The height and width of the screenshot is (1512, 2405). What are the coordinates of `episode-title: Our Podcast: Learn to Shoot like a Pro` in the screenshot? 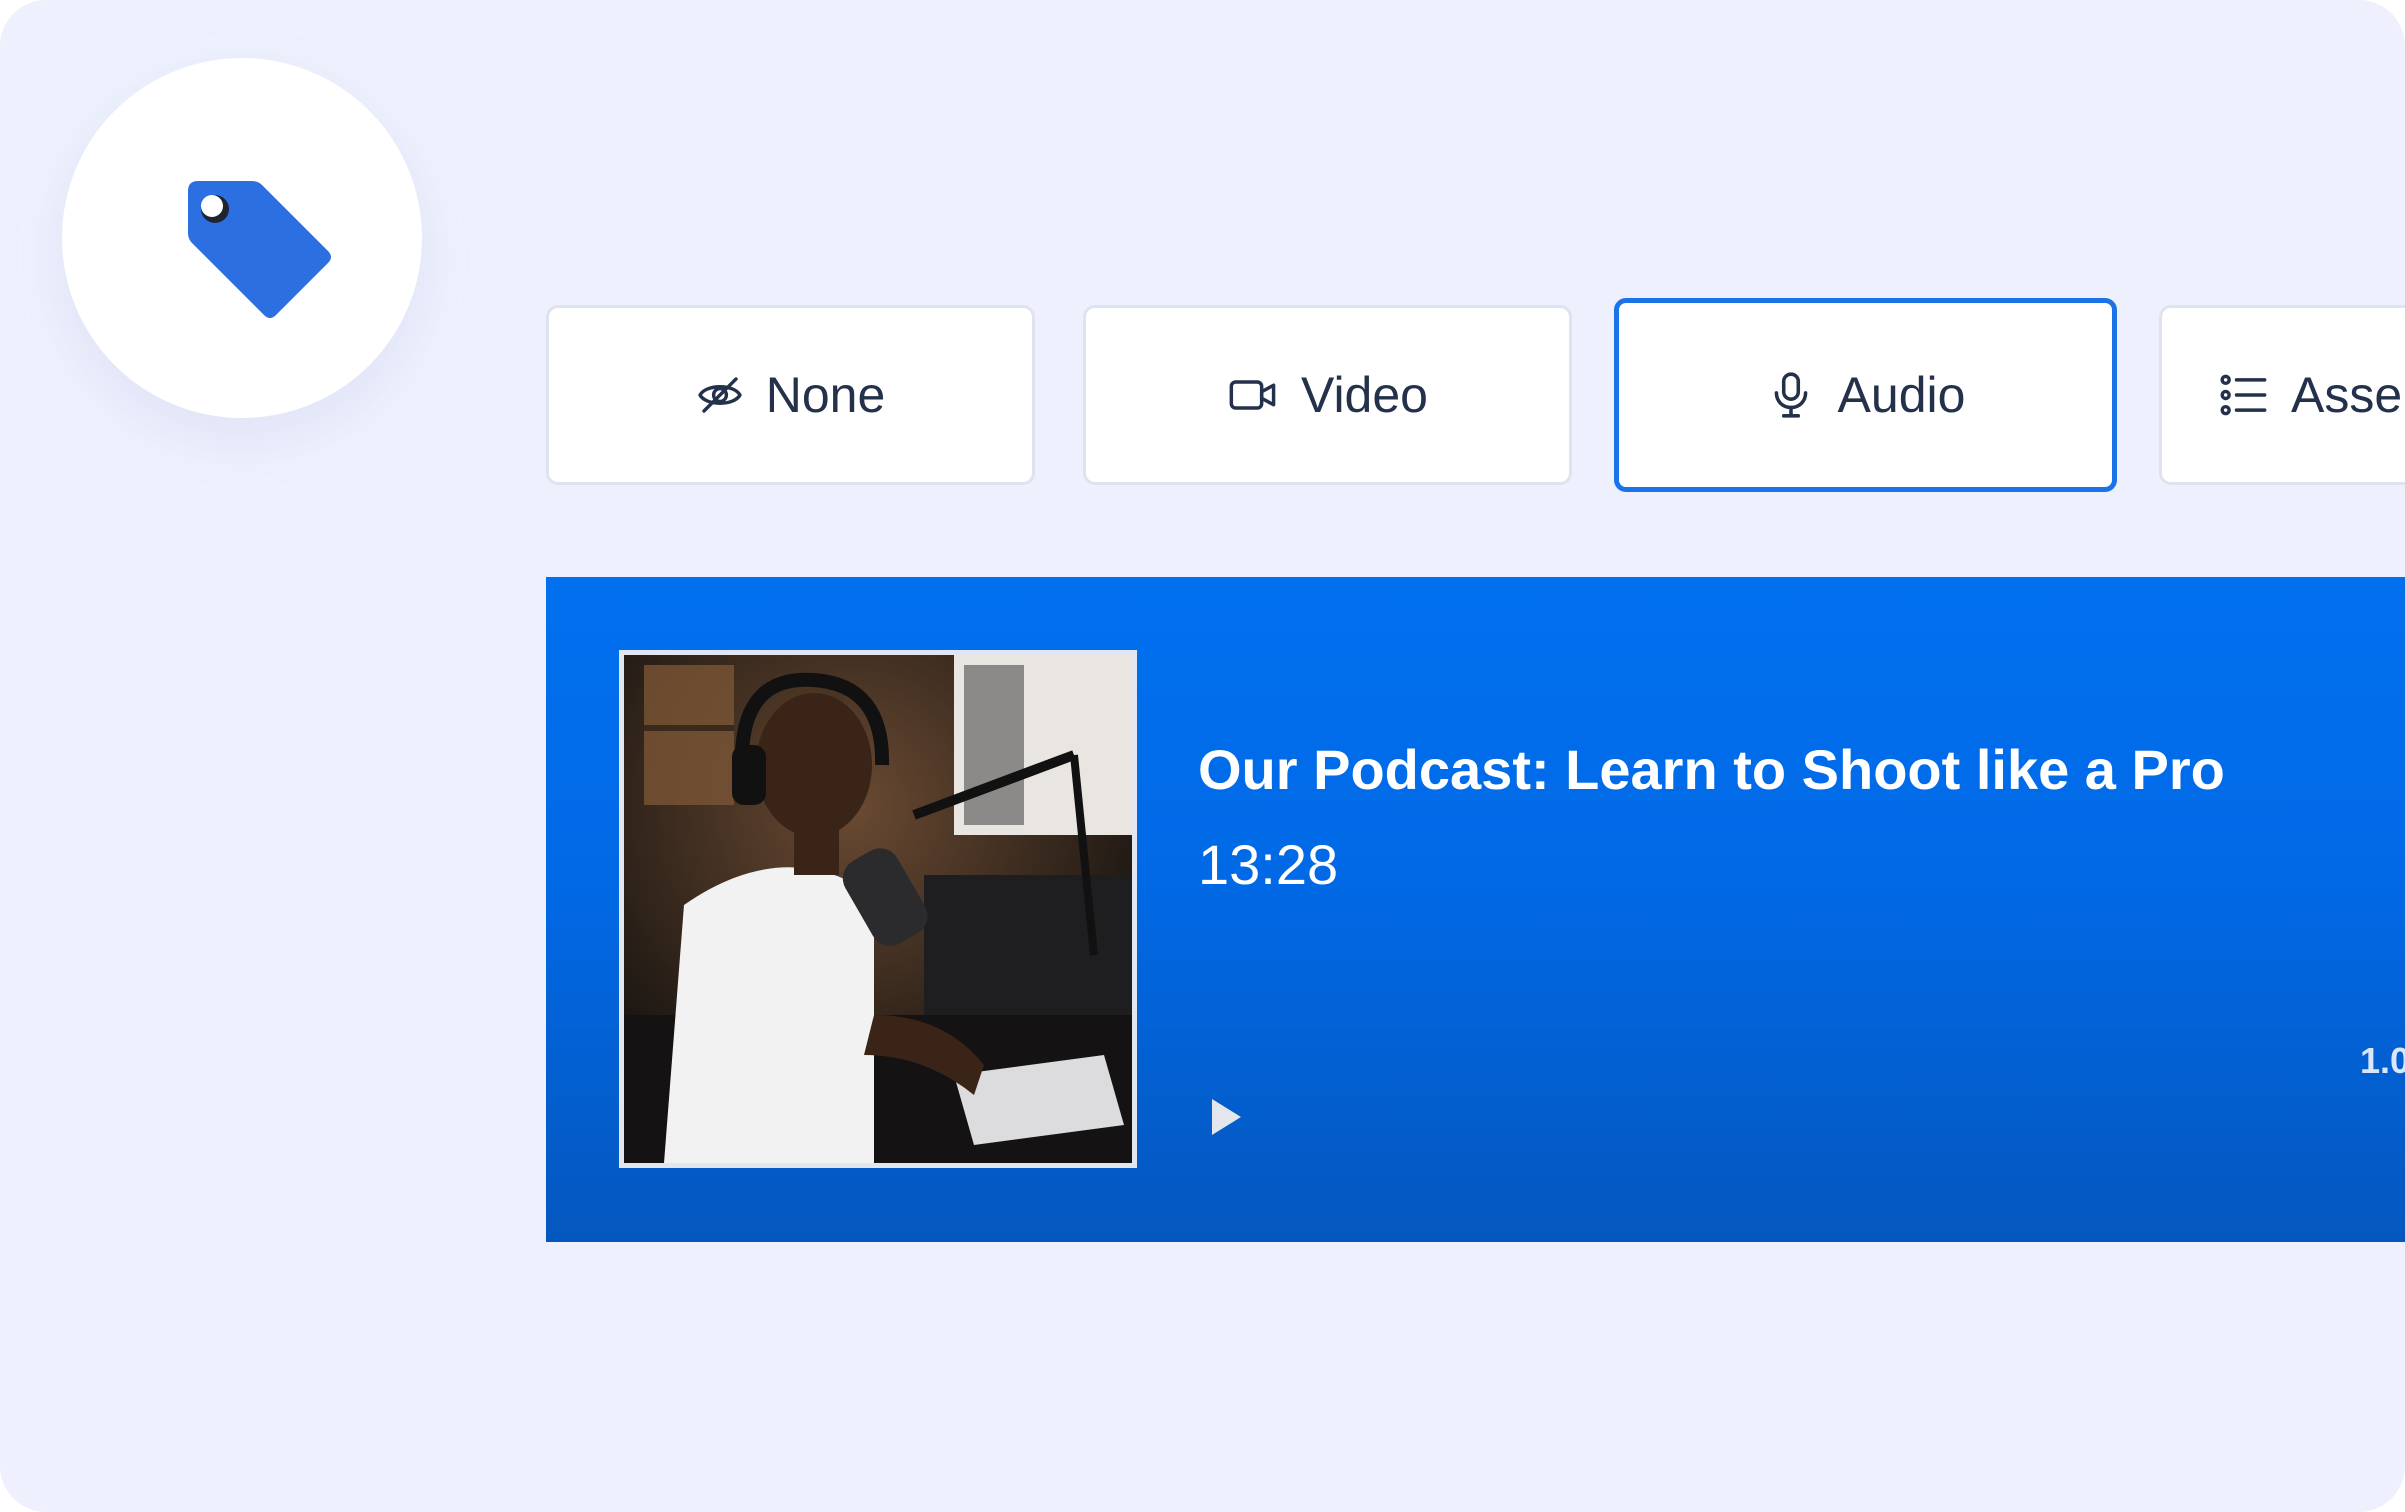 It's located at (1711, 769).